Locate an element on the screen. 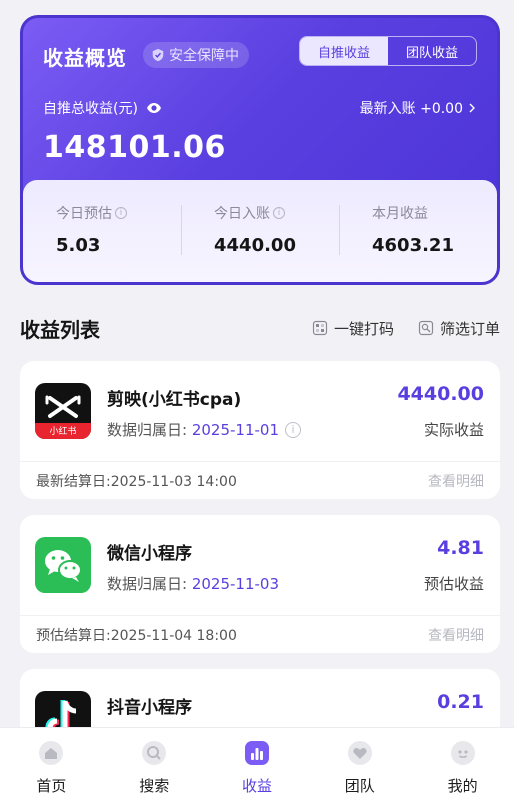  safety-badge-label: 安全保障中 is located at coordinates (204, 56).